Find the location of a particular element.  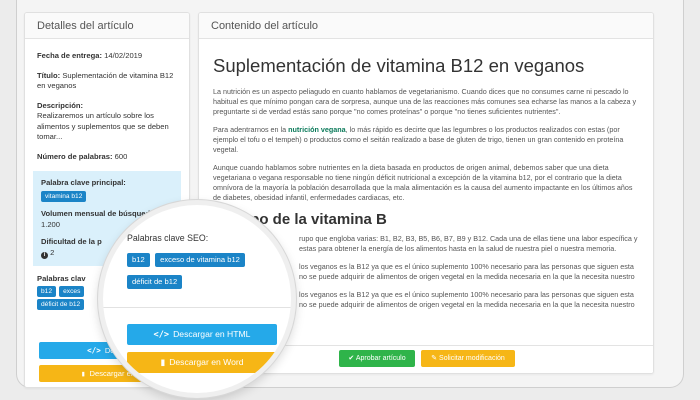

difficulty-label: Dificultad de la p is located at coordinates (71, 241).